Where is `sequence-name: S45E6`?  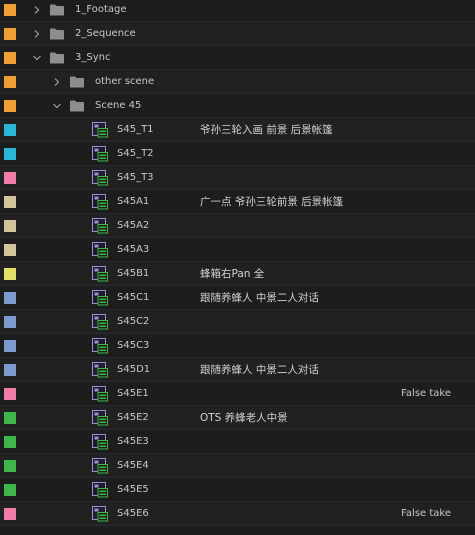 sequence-name: S45E6 is located at coordinates (133, 513).